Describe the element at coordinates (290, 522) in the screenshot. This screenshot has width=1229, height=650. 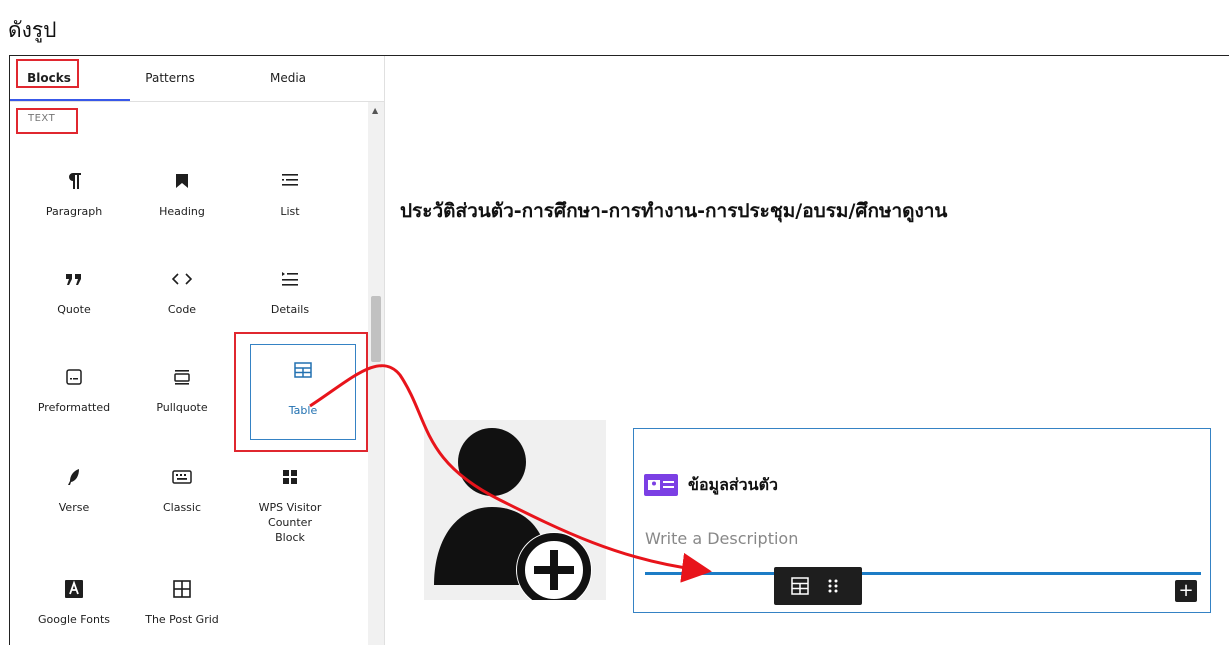
I see `block-label: WPS Visitor Counter Block` at that location.